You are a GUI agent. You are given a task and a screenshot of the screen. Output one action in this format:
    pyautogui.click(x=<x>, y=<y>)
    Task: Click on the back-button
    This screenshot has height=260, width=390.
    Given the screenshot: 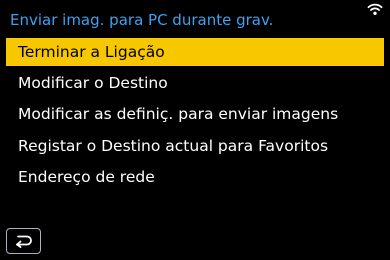 What is the action you would take?
    pyautogui.click(x=23, y=241)
    